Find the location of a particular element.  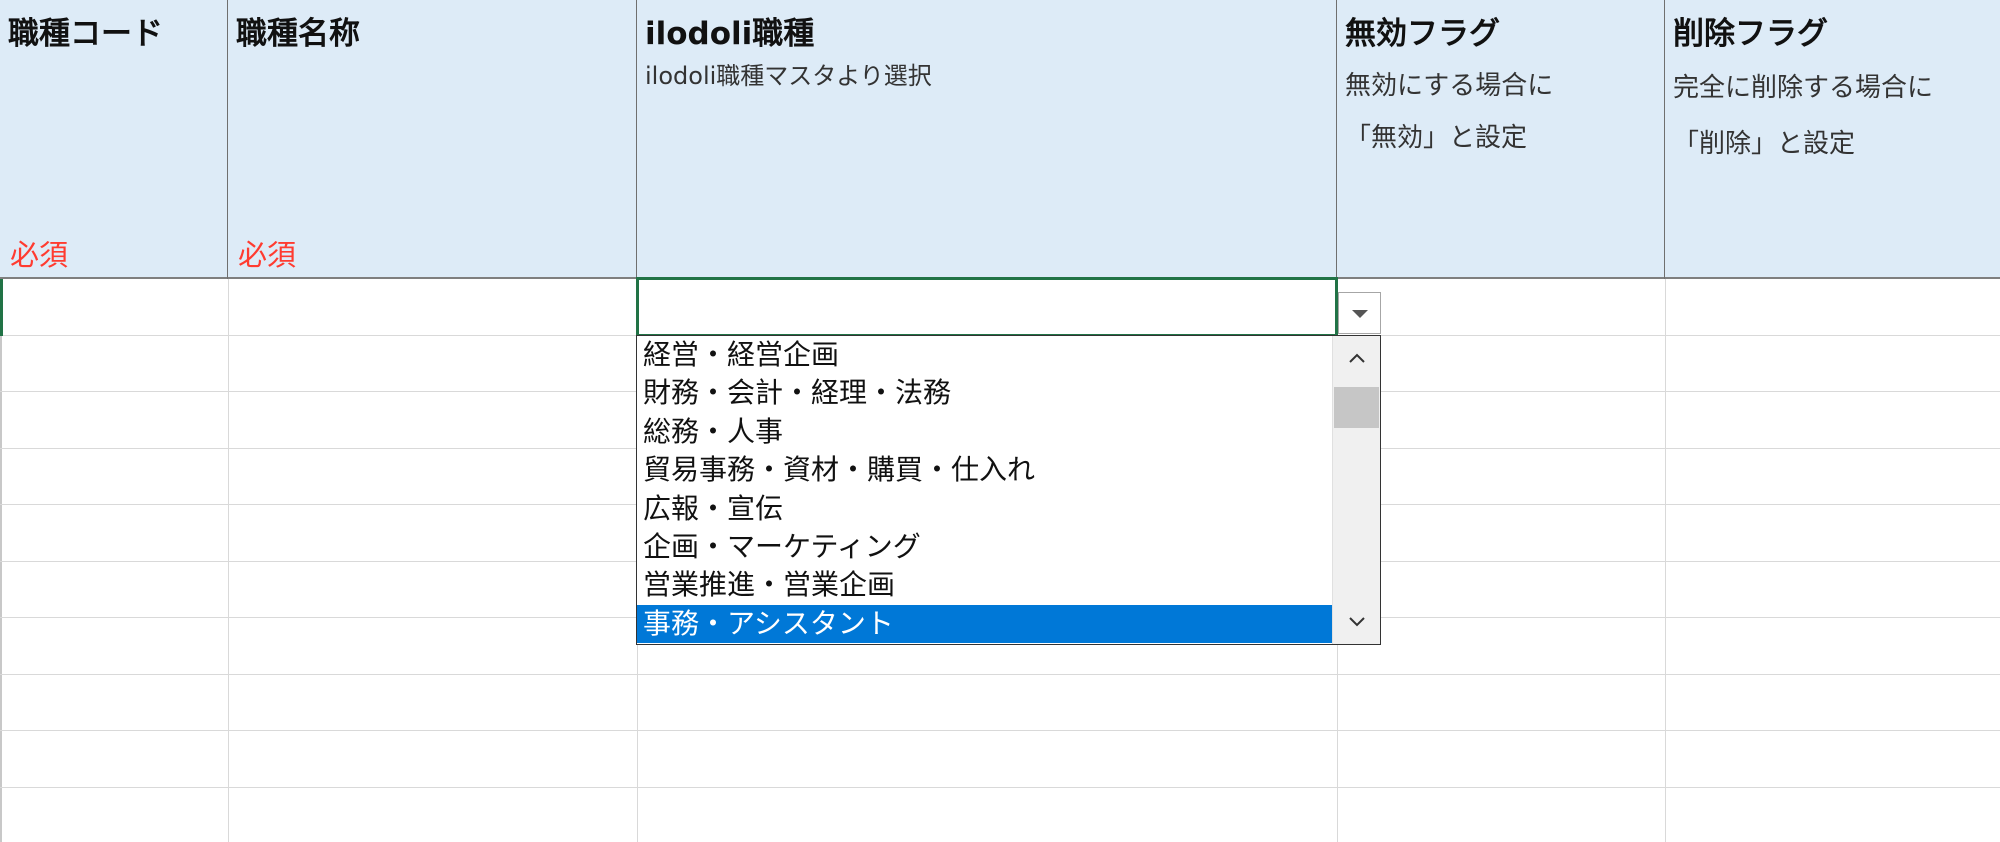

column-title: ilodoli職種 is located at coordinates (730, 34).